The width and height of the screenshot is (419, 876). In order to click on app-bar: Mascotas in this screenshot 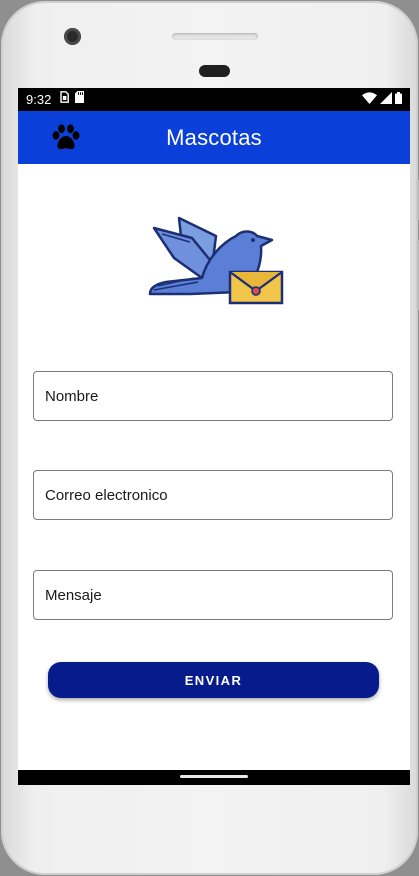, I will do `click(214, 137)`.